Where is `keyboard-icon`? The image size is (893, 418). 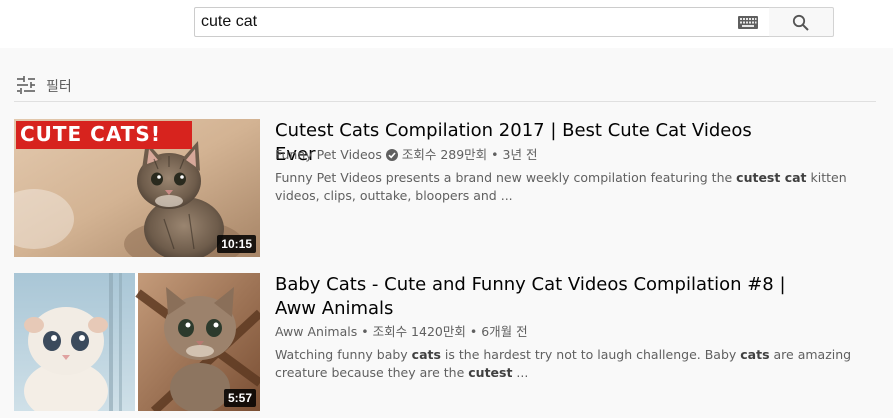
keyboard-icon is located at coordinates (748, 22).